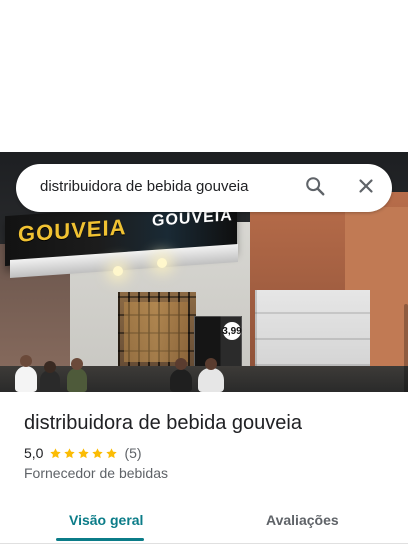 This screenshot has width=408, height=544. I want to click on review-count: (5), so click(132, 453).